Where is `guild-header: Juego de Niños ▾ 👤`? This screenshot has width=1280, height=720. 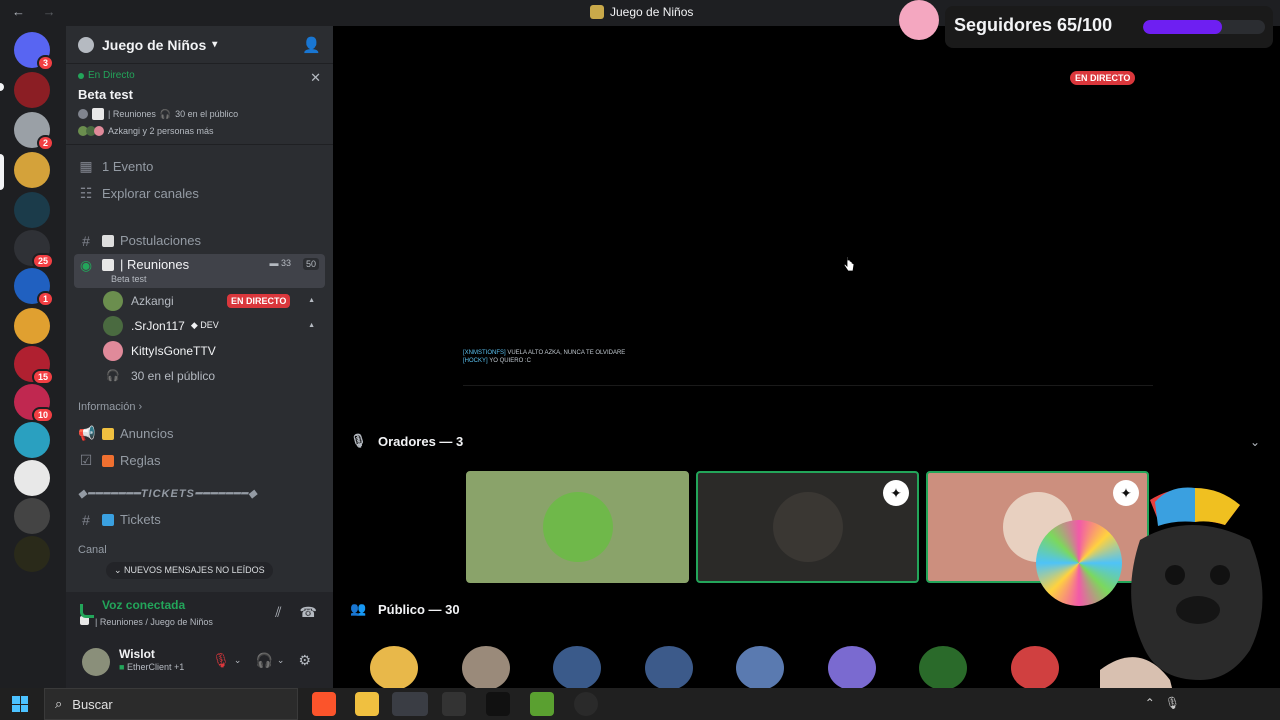
guild-header: Juego de Niños ▾ 👤 is located at coordinates (199, 45).